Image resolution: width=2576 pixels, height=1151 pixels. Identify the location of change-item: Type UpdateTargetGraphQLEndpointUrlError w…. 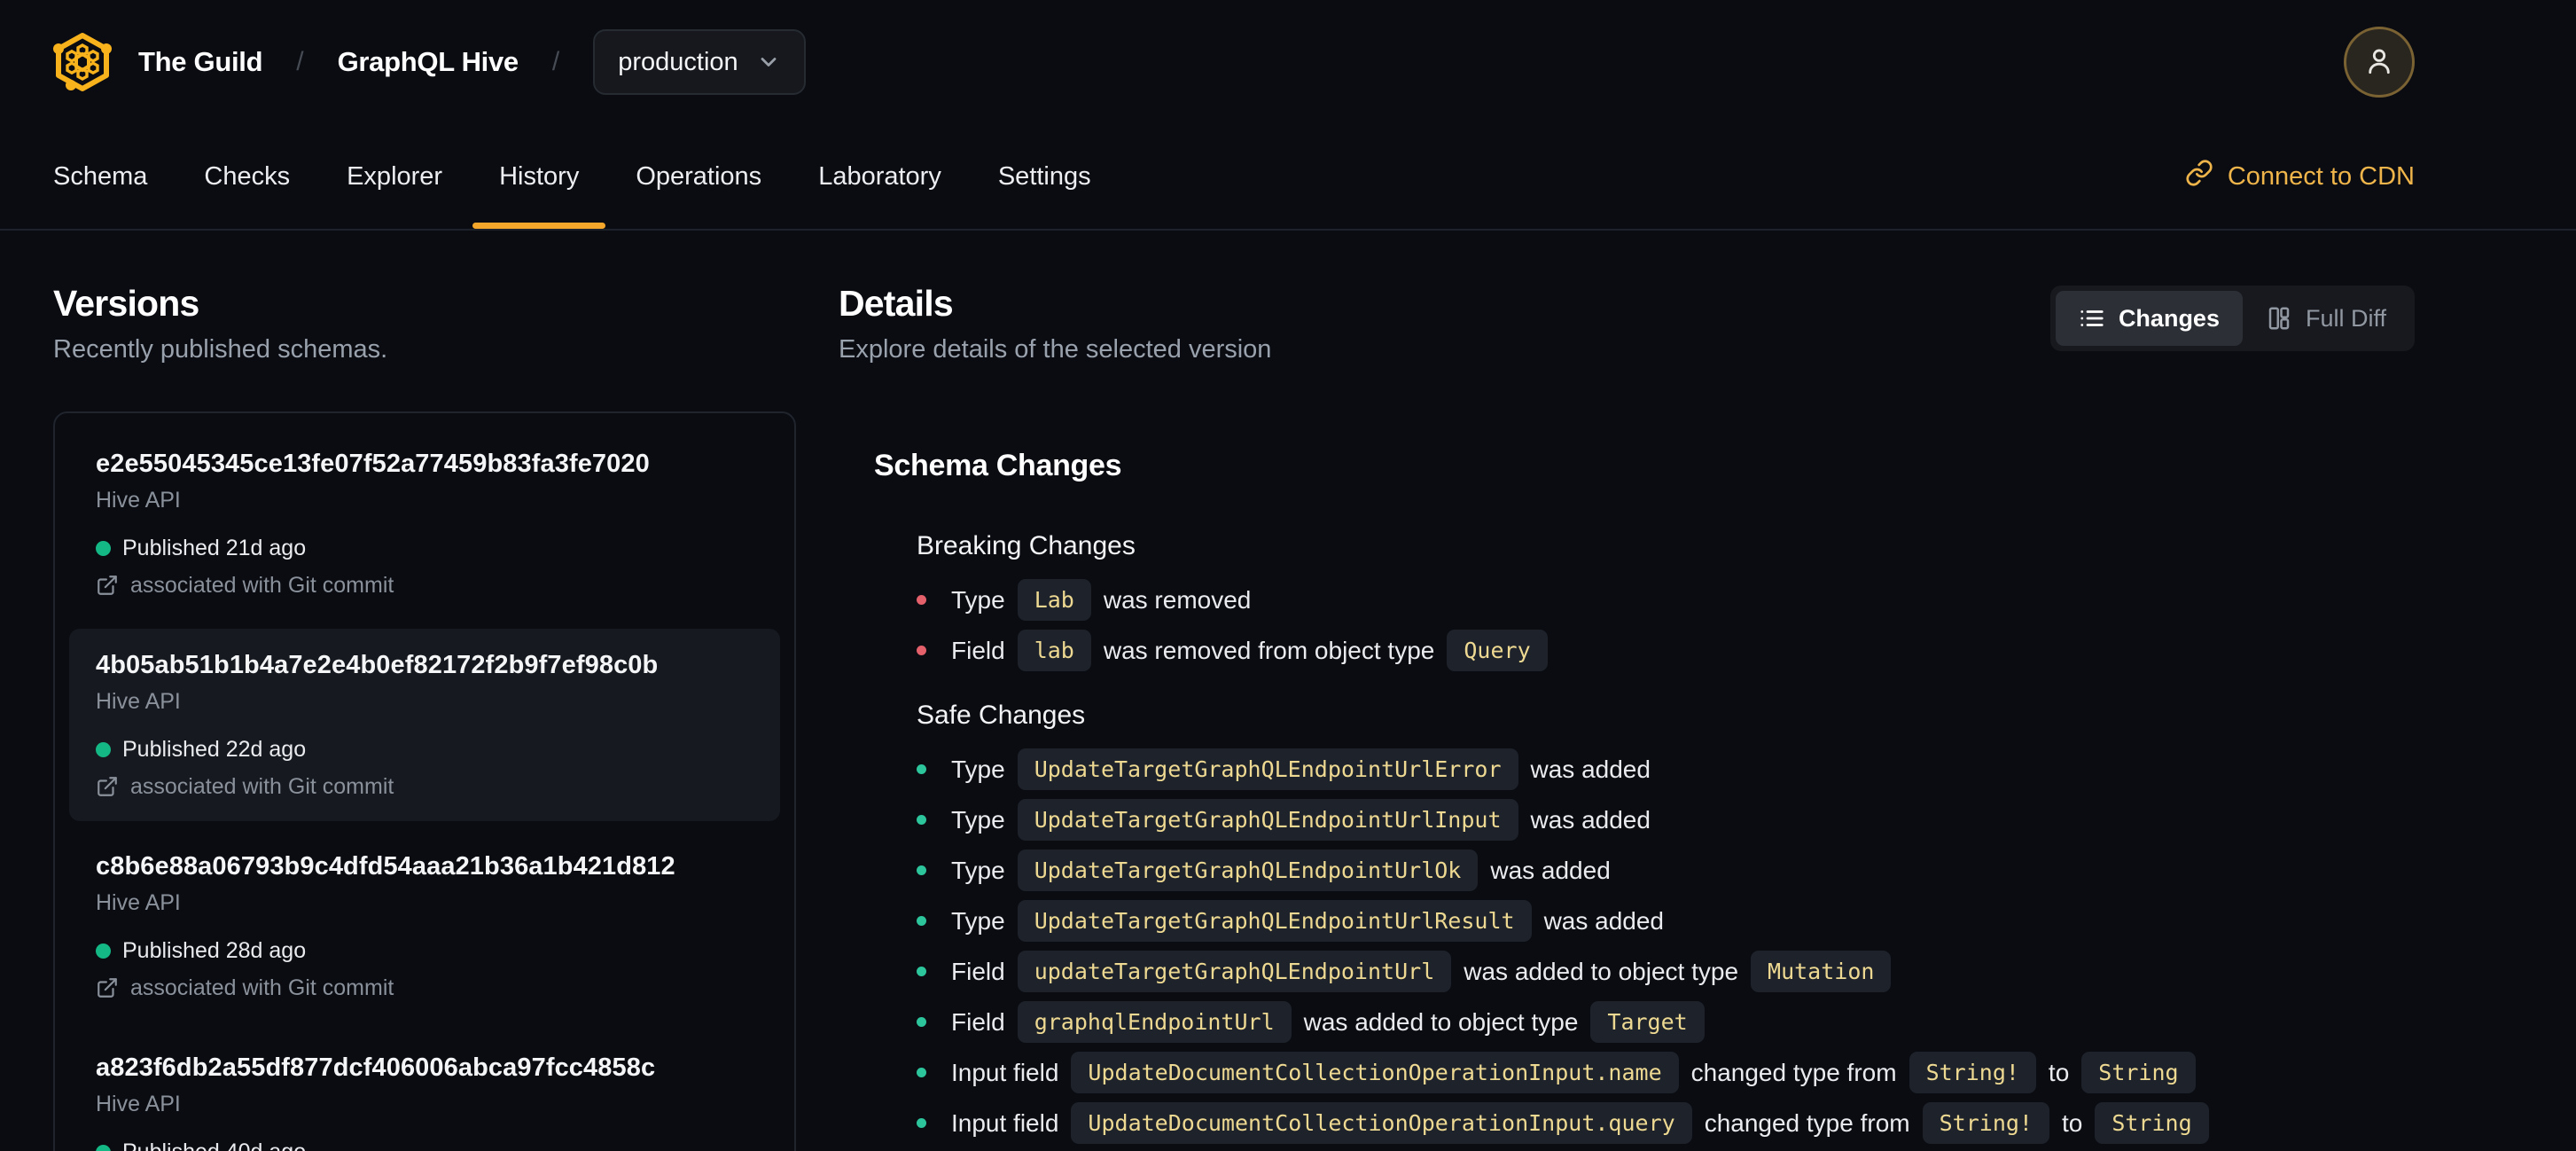
(1666, 769).